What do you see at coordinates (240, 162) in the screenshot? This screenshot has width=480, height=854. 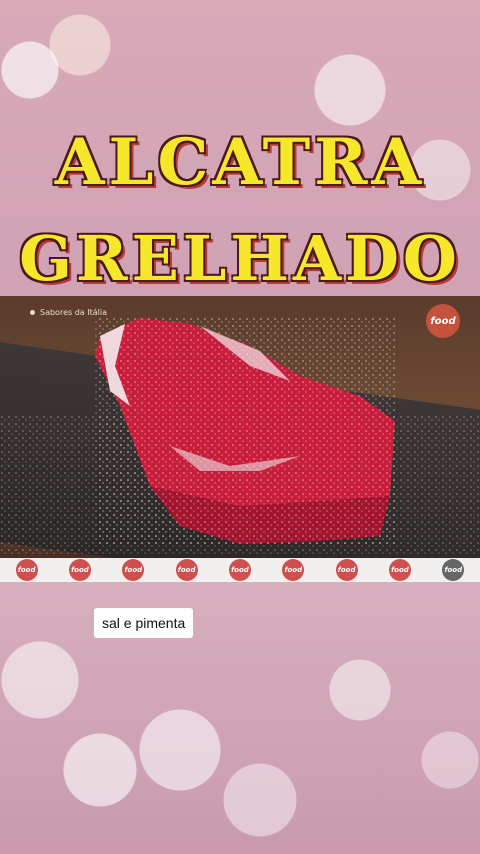 I see `title-line-1: ALCATRA` at bounding box center [240, 162].